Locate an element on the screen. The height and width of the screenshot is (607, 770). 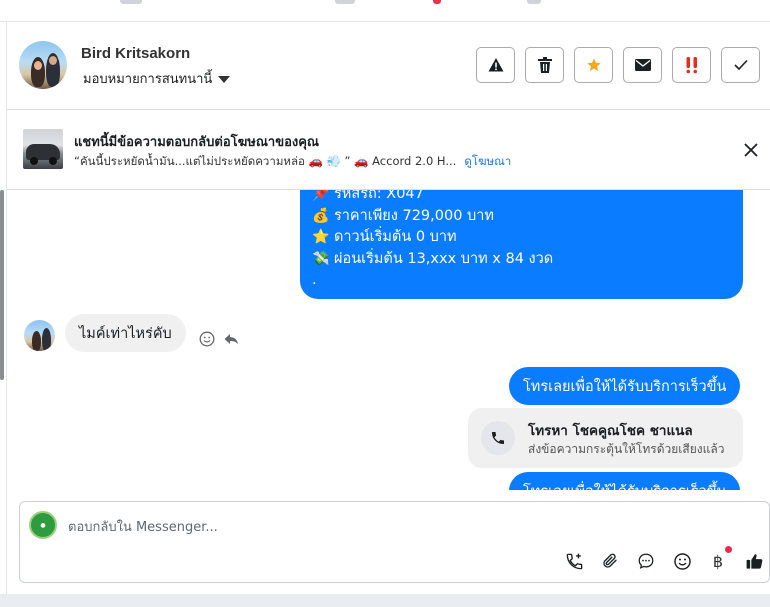
warning-icon is located at coordinates (495, 65).